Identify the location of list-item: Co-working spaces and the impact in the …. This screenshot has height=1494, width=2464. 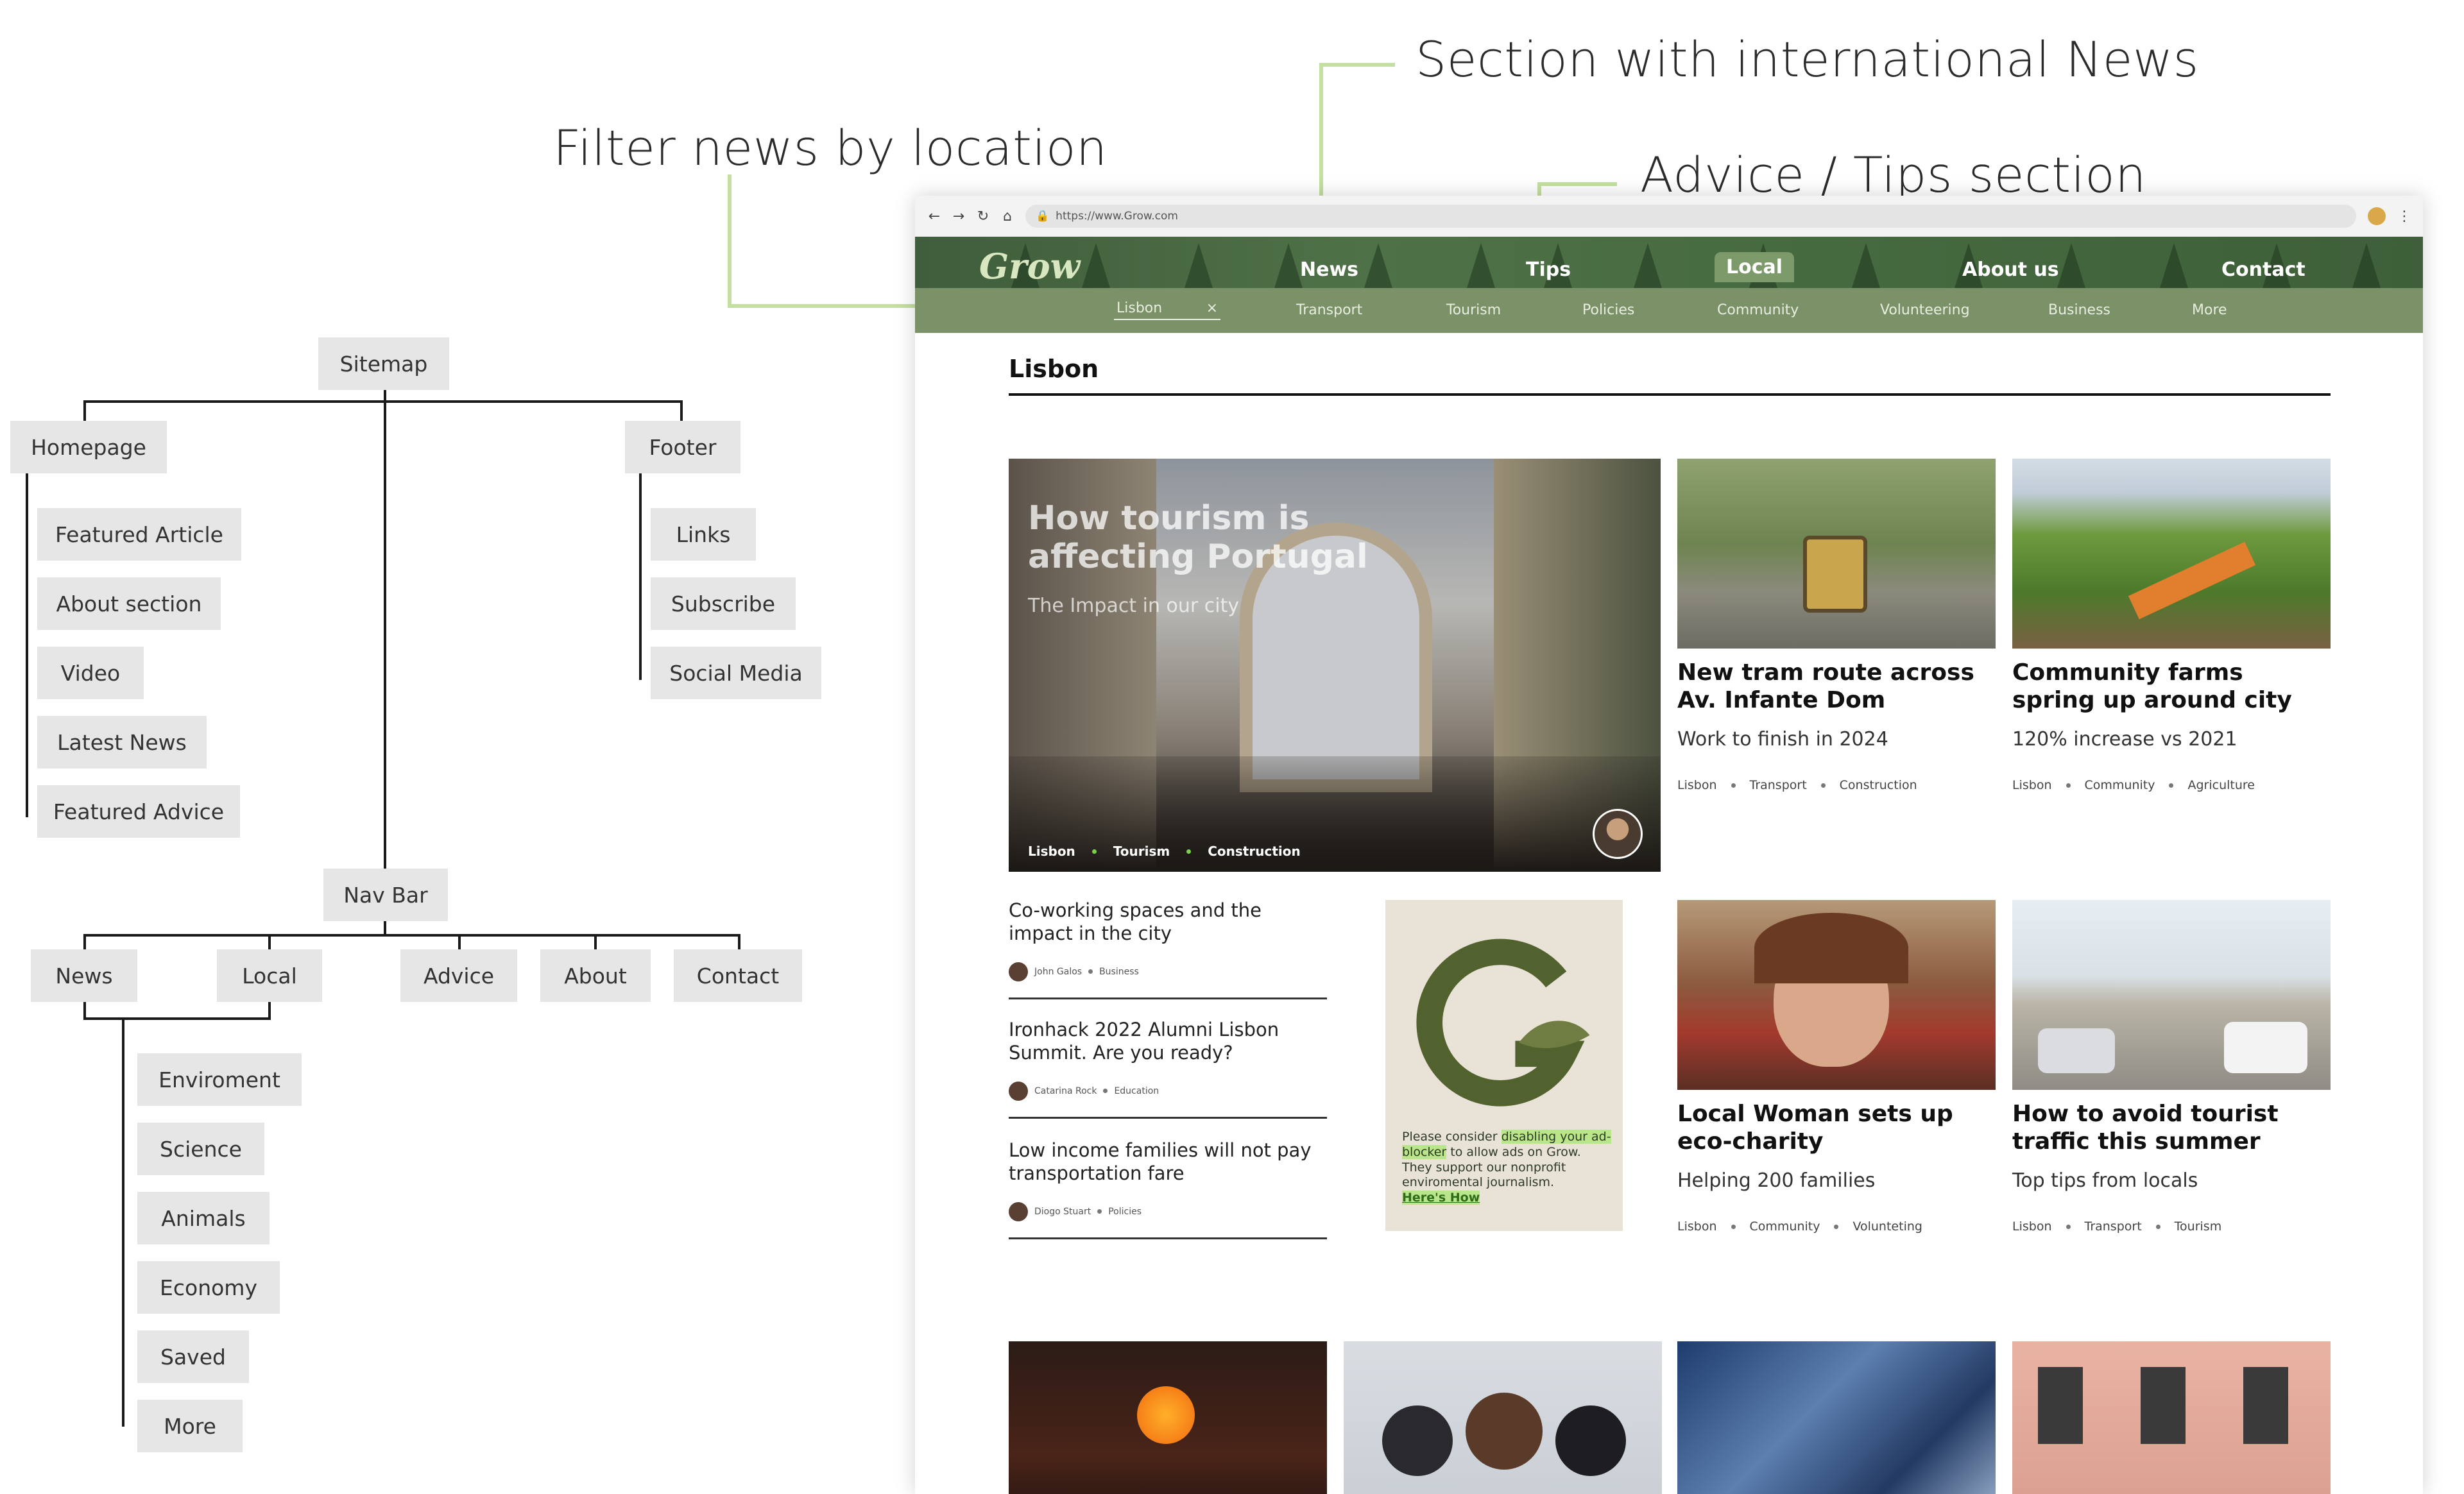
(1168, 940).